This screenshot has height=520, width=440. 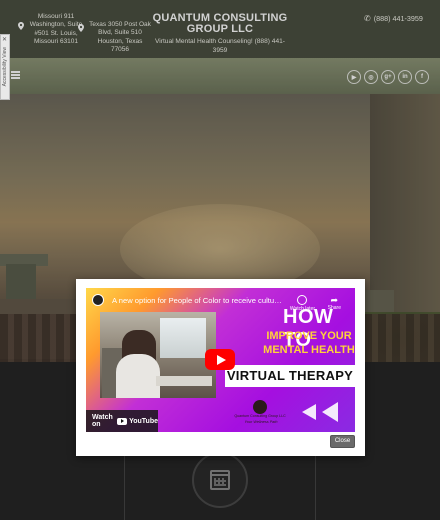 I want to click on photo-window, so click(x=183, y=338).